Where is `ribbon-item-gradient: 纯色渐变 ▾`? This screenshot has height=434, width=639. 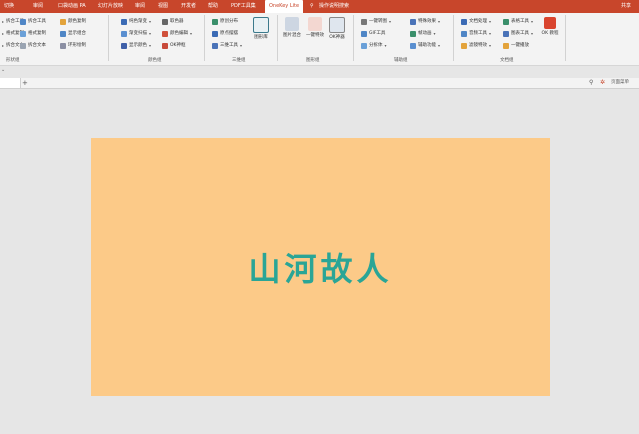
ribbon-item-gradient: 纯色渐变 ▾ is located at coordinates (136, 21).